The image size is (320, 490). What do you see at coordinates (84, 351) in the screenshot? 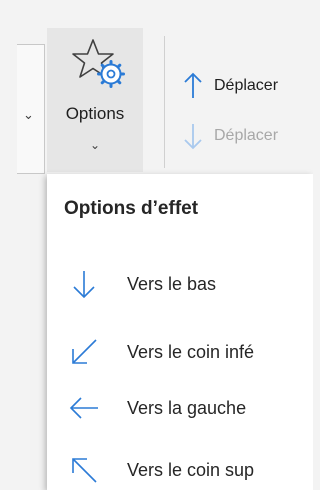
I see `arrow-down-left-icon` at bounding box center [84, 351].